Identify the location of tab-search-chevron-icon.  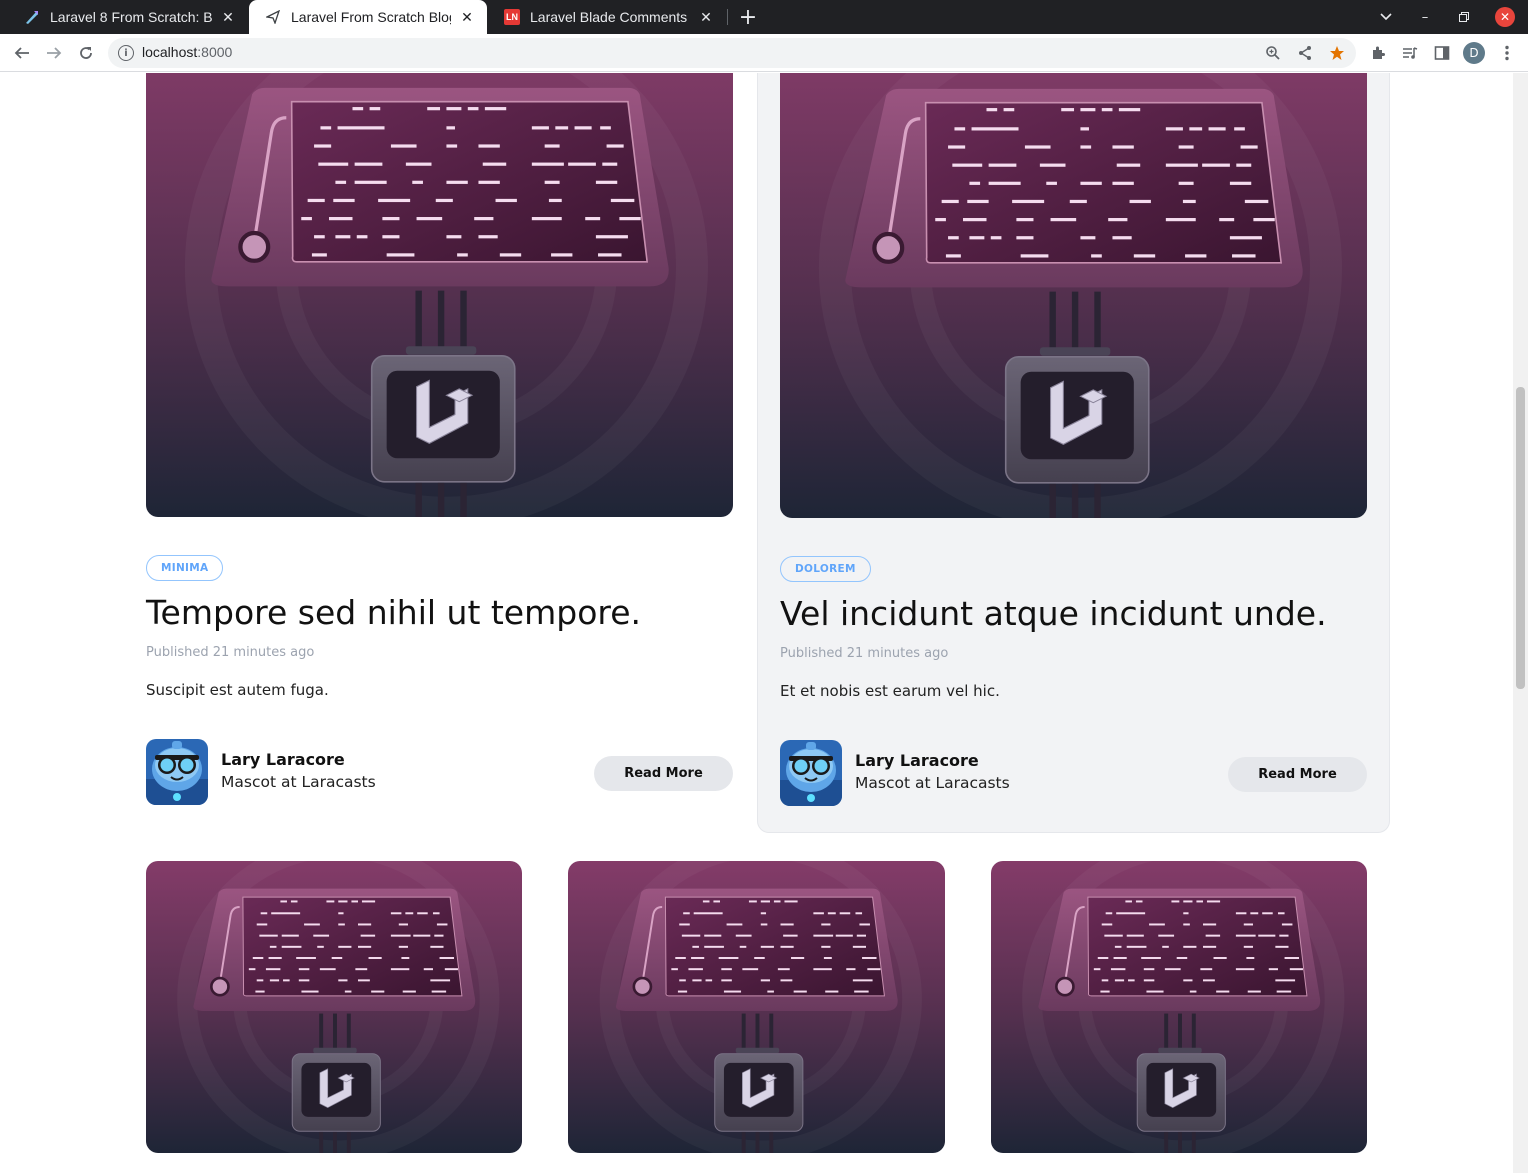
(1386, 17).